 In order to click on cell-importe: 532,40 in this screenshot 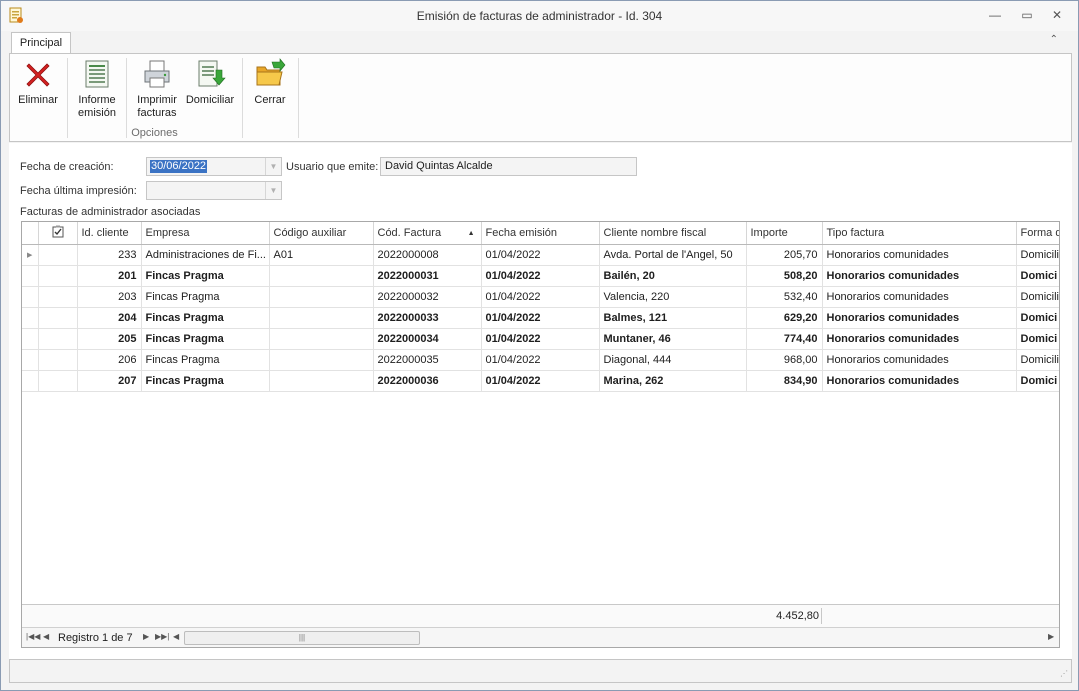, I will do `click(784, 297)`.